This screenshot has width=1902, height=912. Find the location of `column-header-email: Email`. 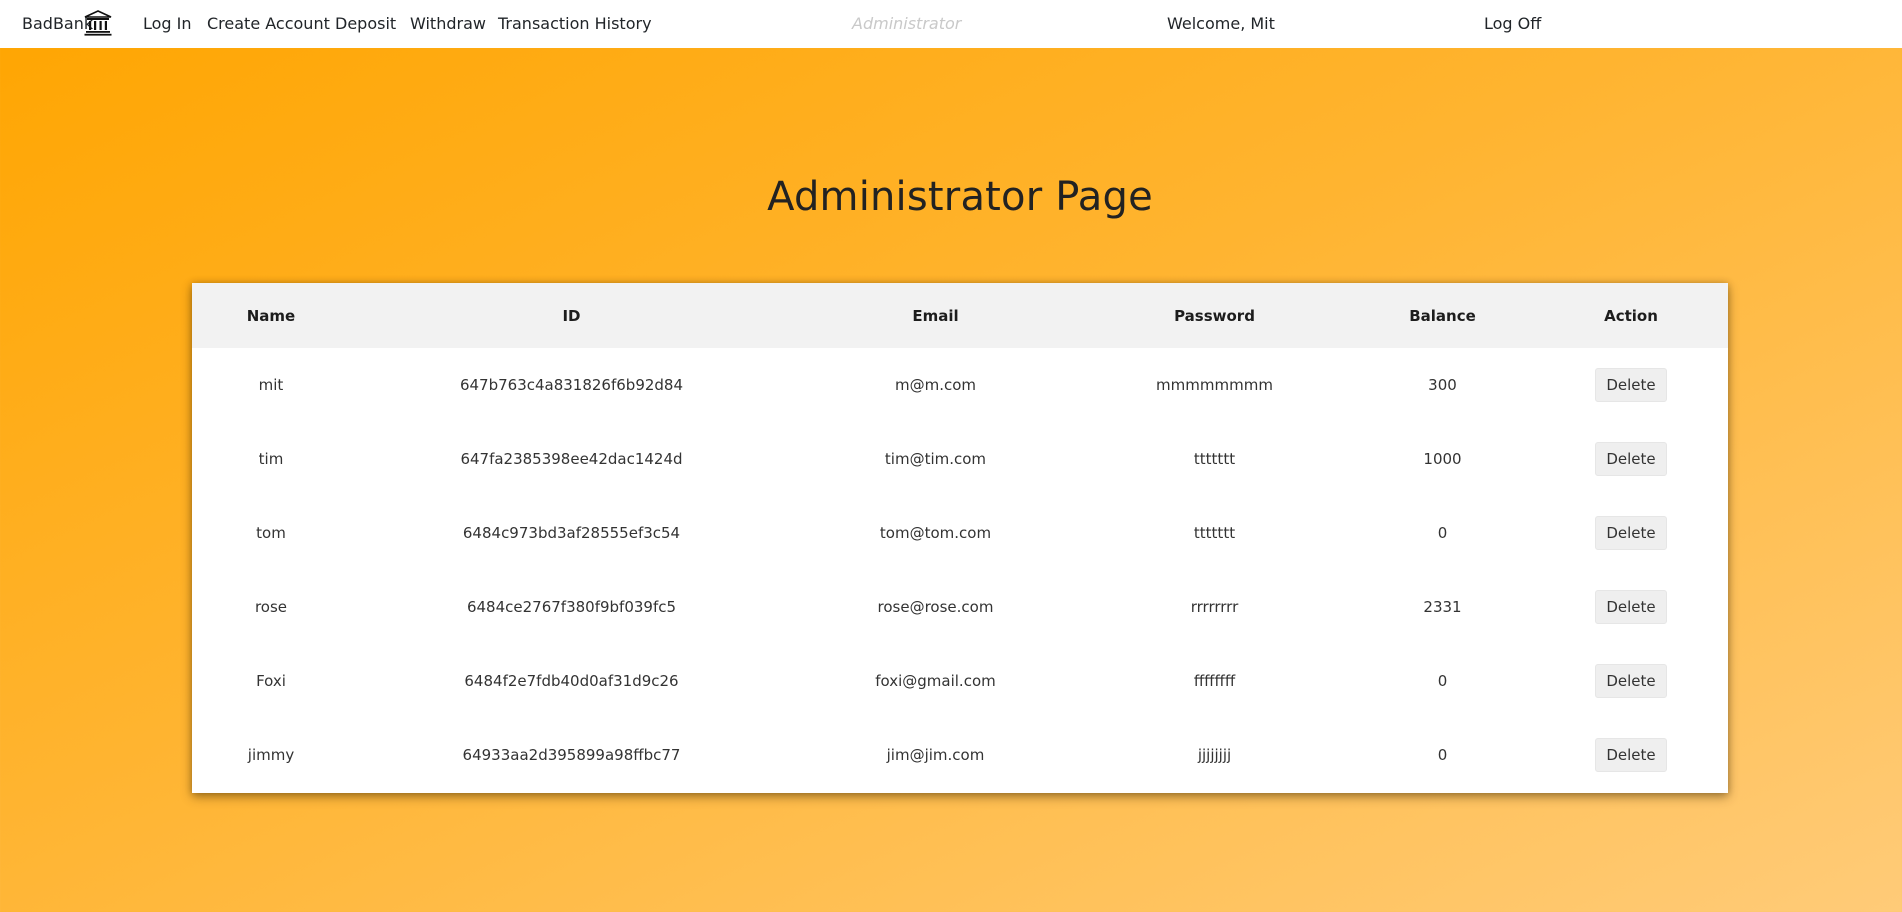

column-header-email: Email is located at coordinates (935, 315).